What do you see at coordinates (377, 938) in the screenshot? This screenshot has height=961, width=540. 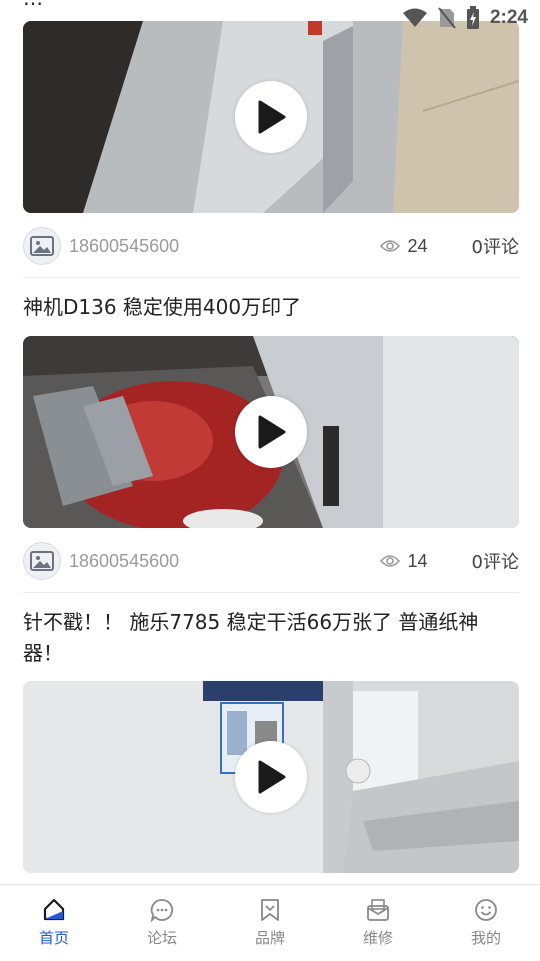 I see `tab-repair-label: 维修` at bounding box center [377, 938].